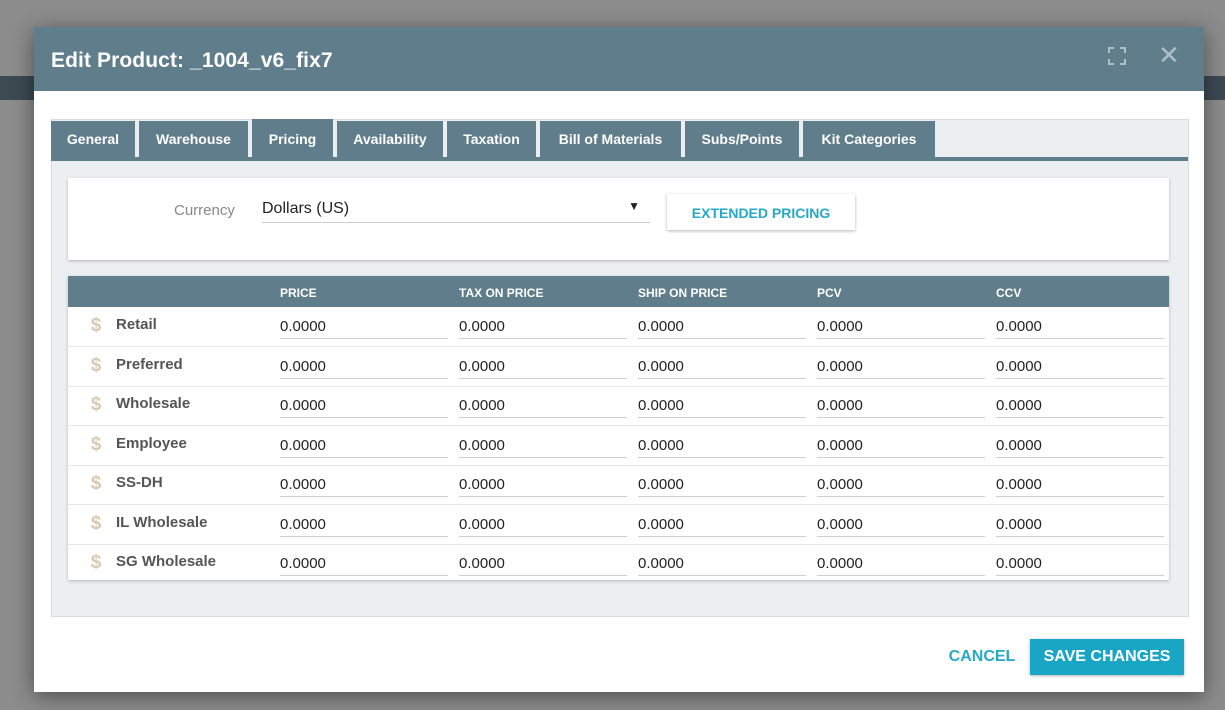  Describe the element at coordinates (501, 293) in the screenshot. I see `column-header: TAX ON PRICE` at that location.